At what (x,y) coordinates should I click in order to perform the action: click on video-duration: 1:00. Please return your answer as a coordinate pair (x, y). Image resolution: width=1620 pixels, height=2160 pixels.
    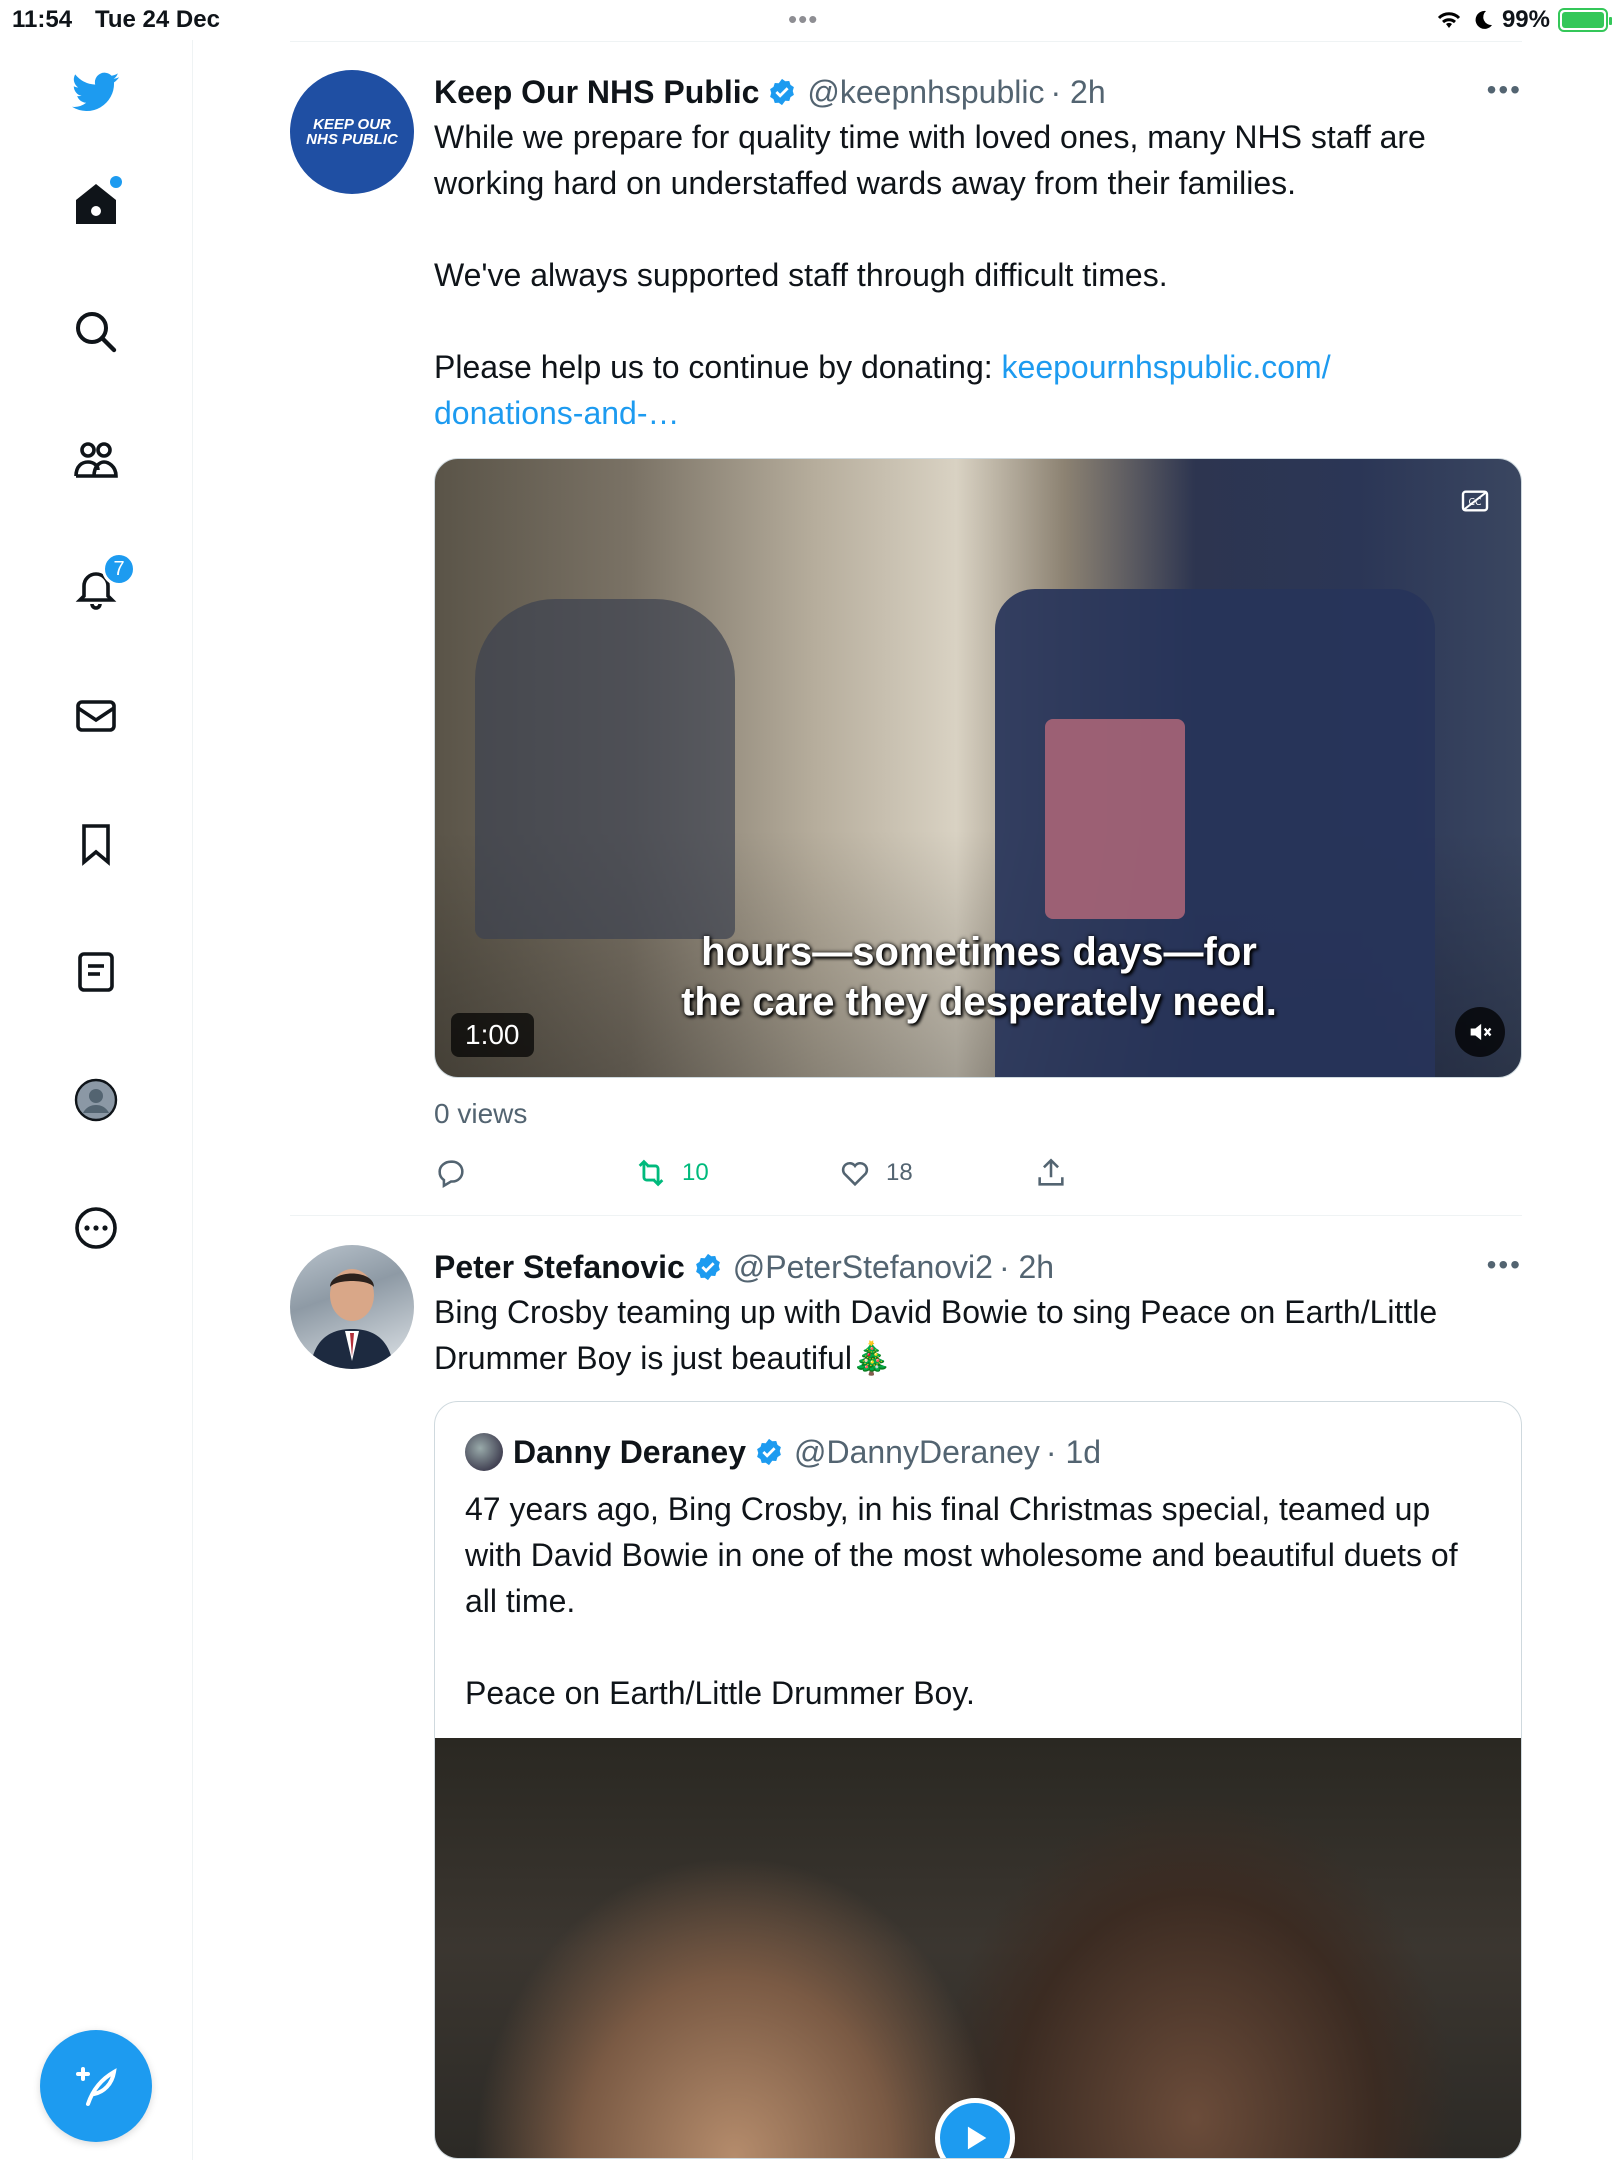
    Looking at the image, I should click on (492, 1035).